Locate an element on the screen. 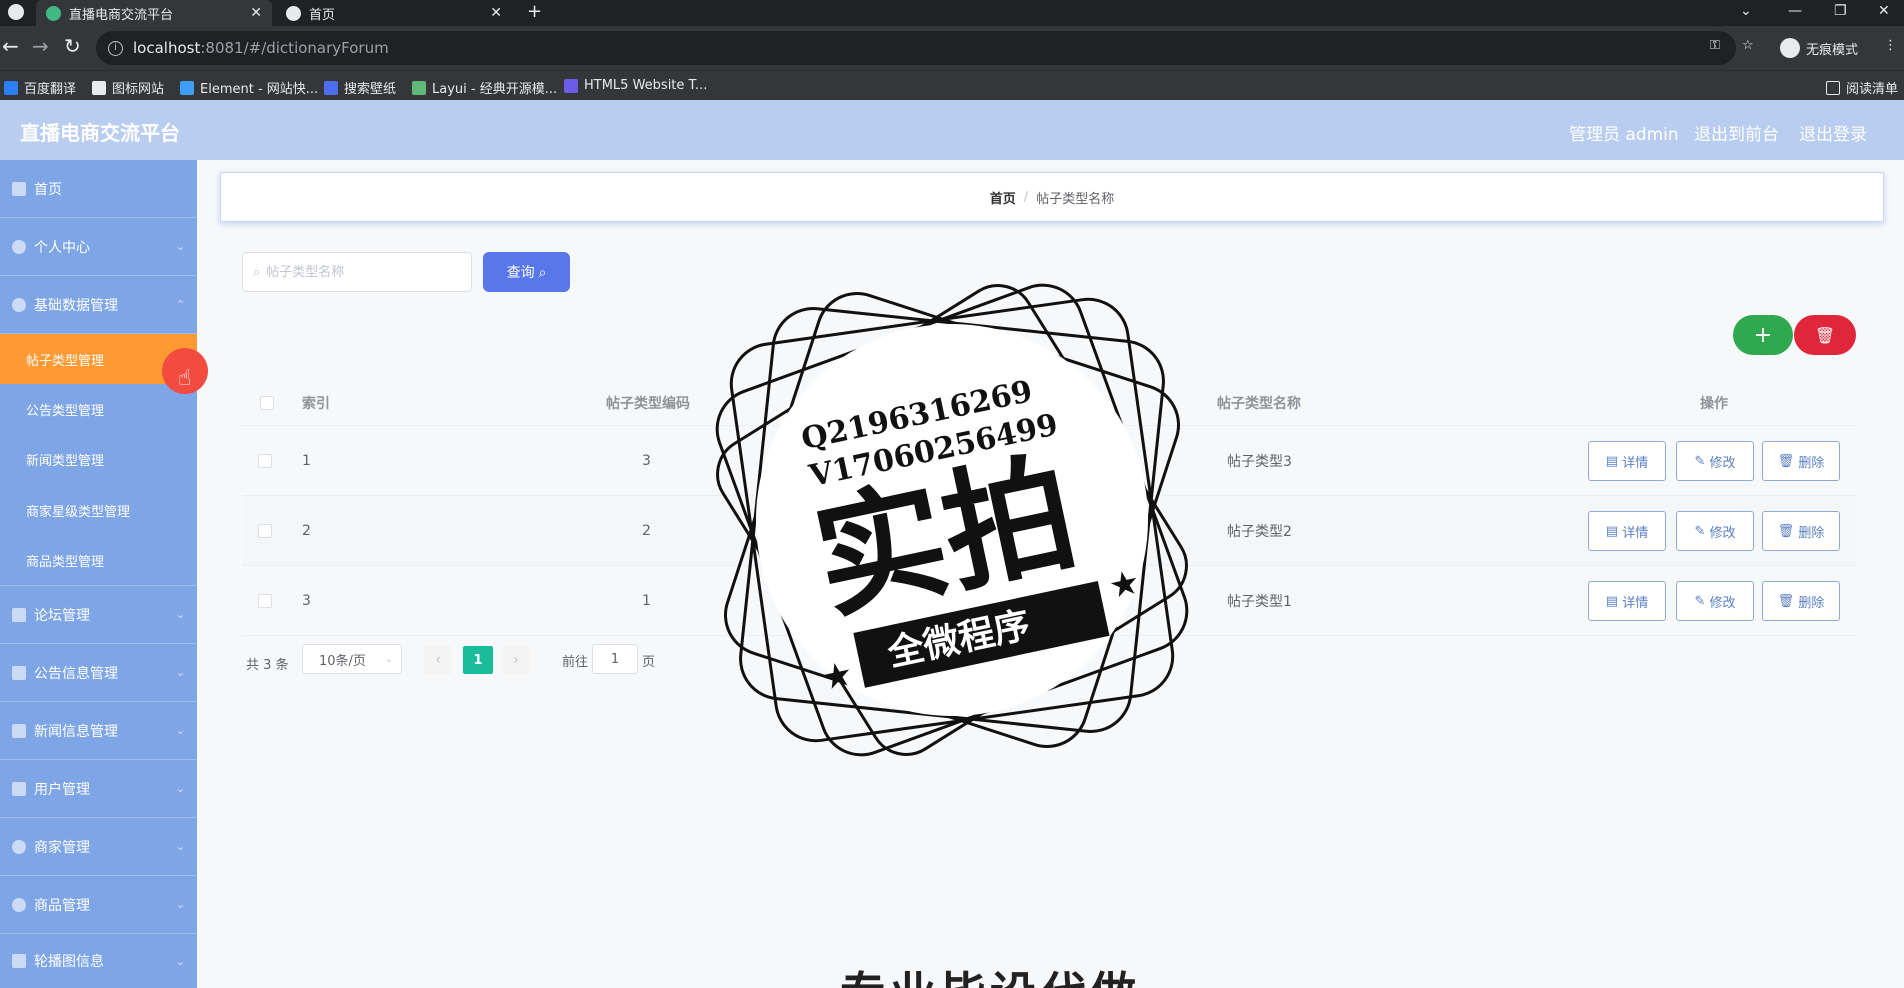  incognito-badge: 无痕模式 is located at coordinates (1819, 48).